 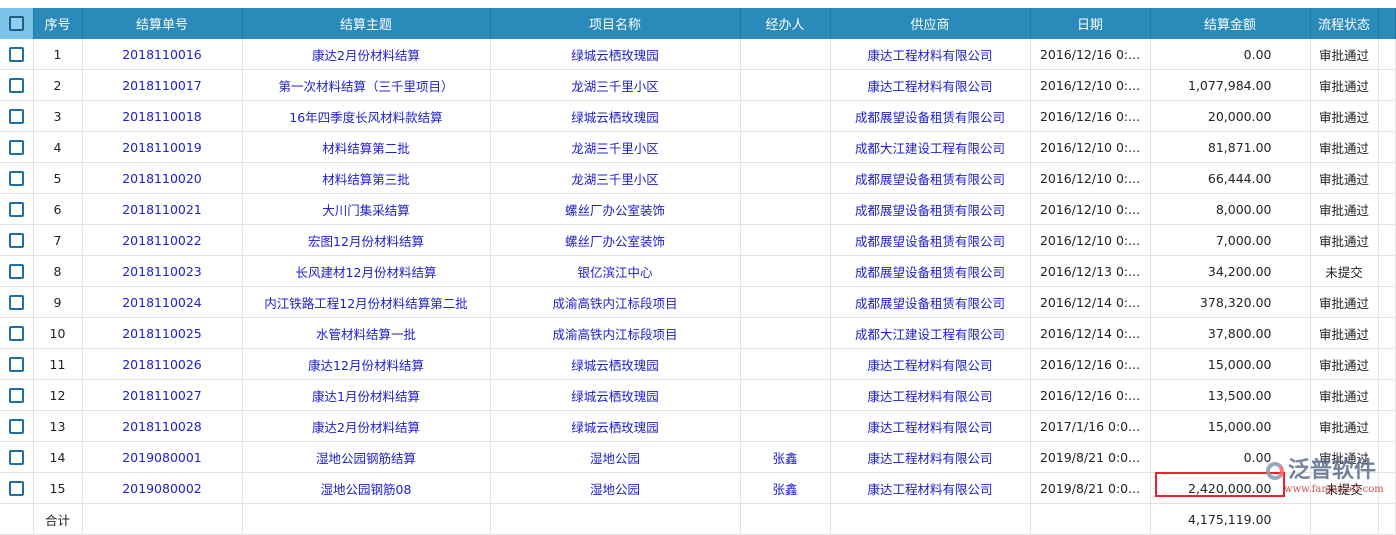 I want to click on cell-subject: 第一次材料结算（三千里项目）, so click(x=366, y=85).